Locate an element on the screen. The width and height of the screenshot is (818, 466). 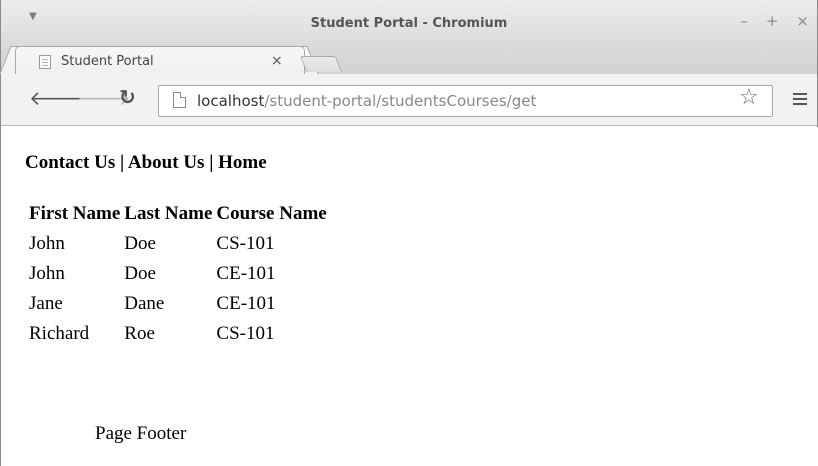
page-footer: Page Footer is located at coordinates (141, 433).